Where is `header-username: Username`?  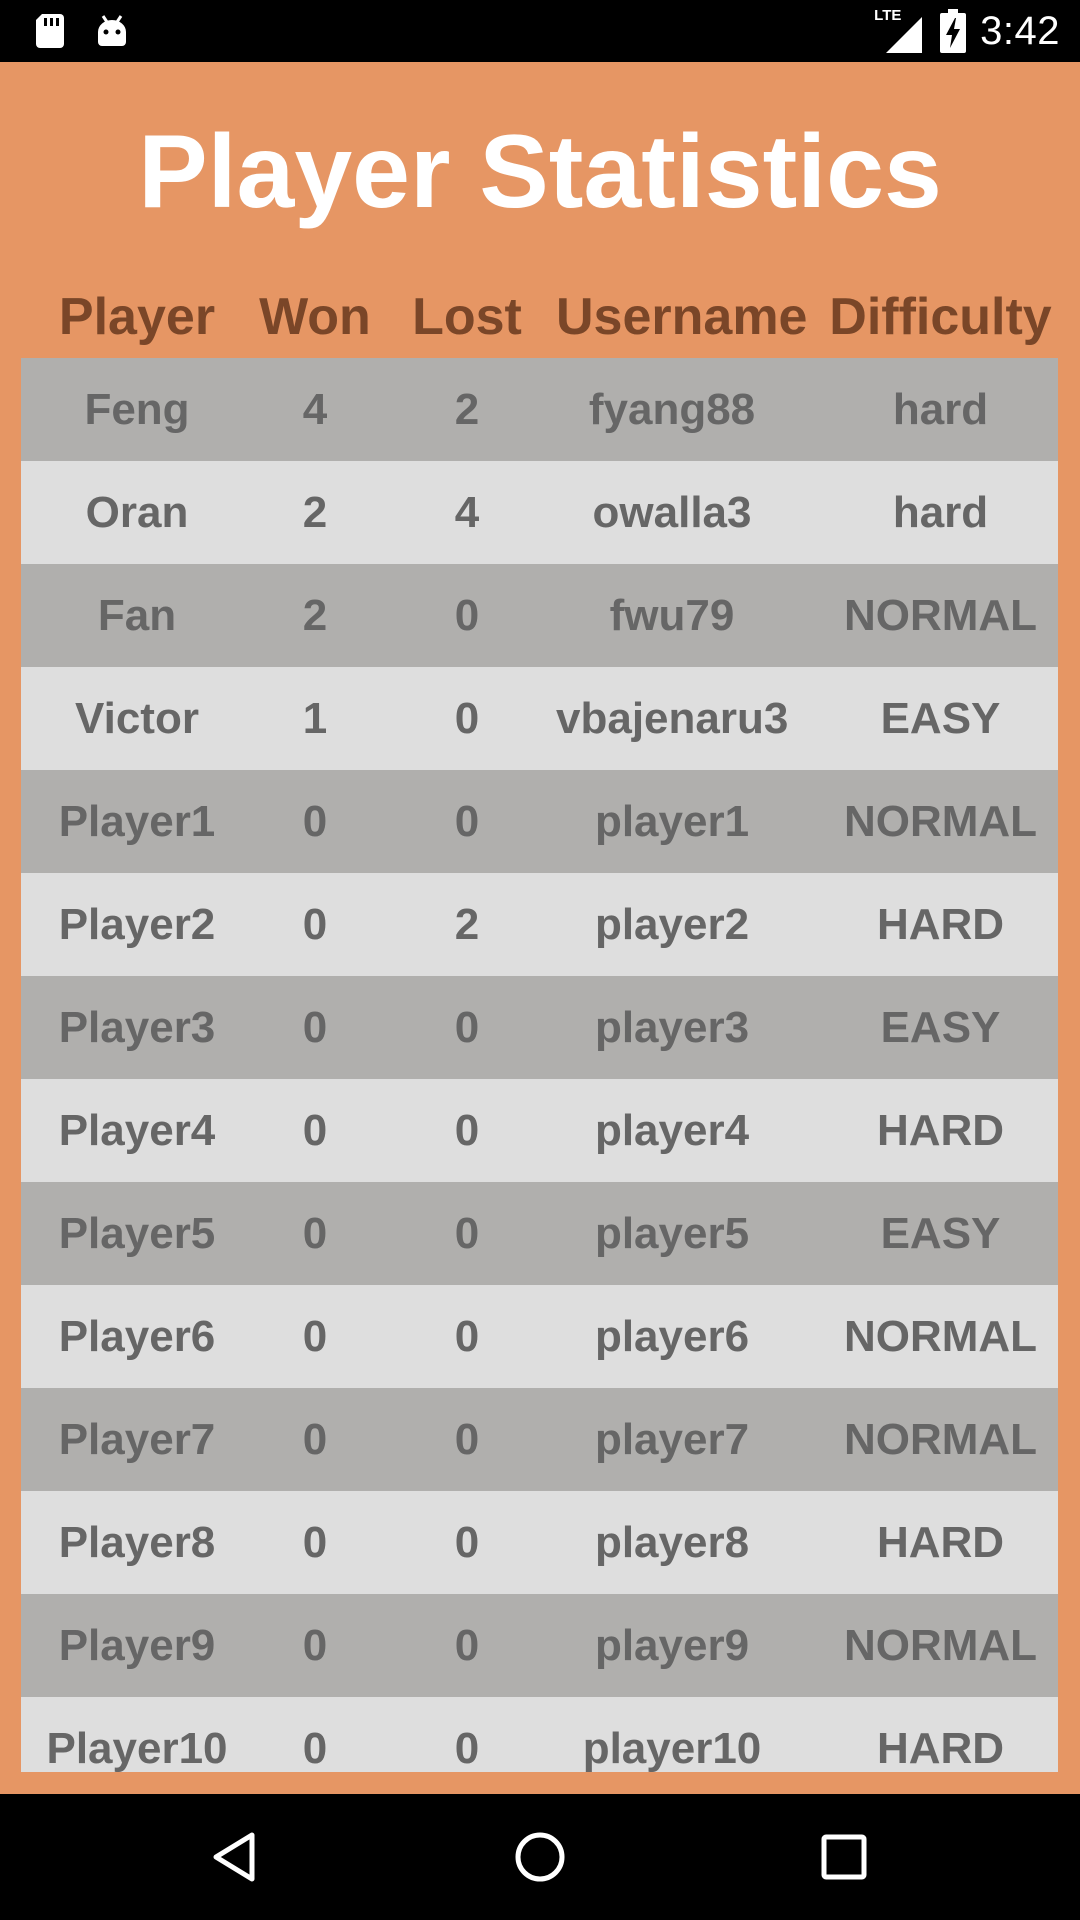
header-username: Username is located at coordinates (682, 317).